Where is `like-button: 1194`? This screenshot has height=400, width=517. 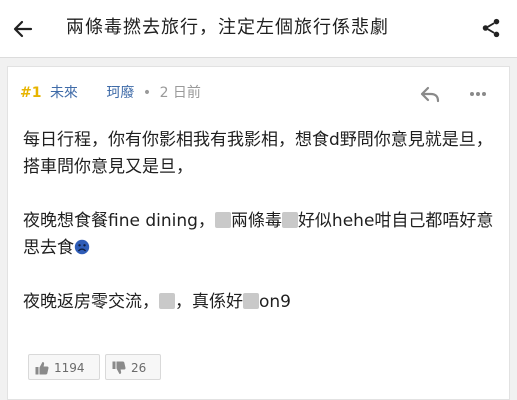 like-button: 1194 is located at coordinates (64, 367).